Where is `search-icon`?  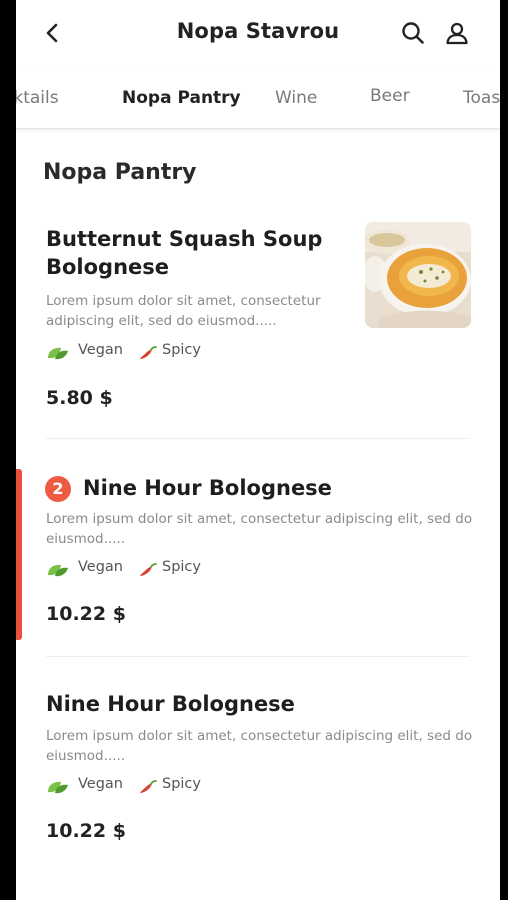
search-icon is located at coordinates (413, 33).